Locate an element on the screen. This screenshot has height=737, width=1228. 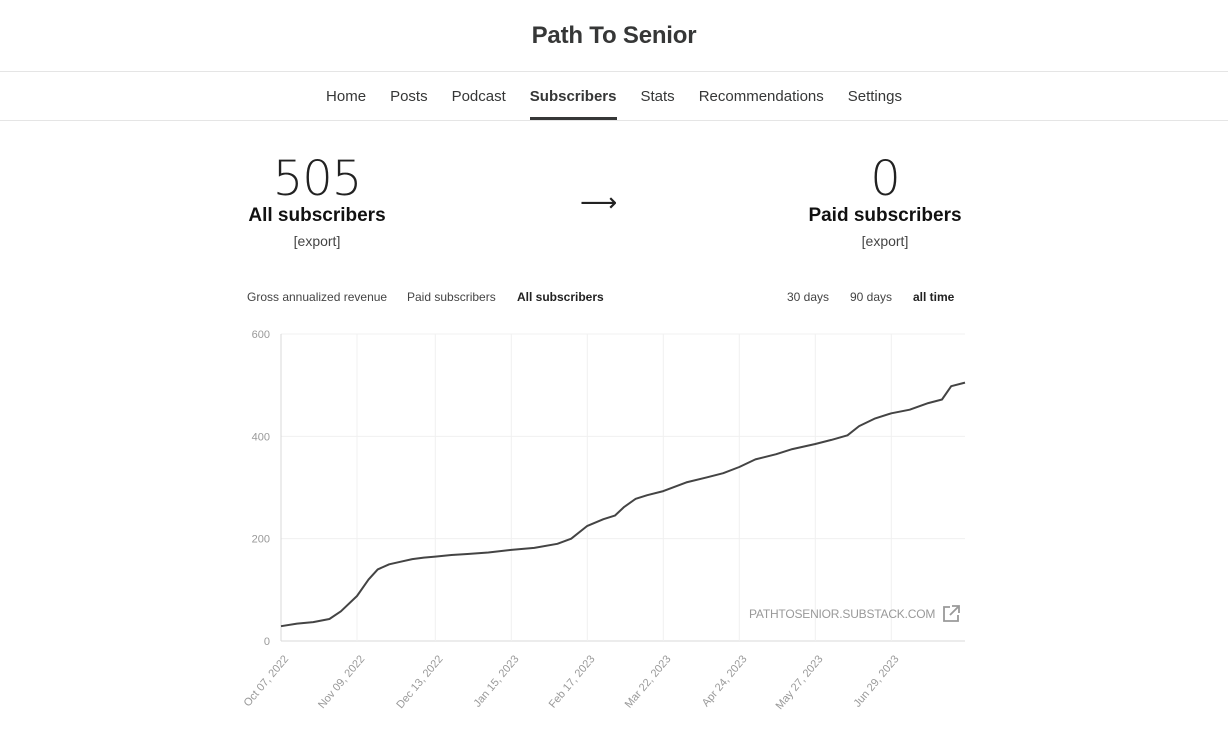
y-tick-label: 200 is located at coordinates (261, 540).